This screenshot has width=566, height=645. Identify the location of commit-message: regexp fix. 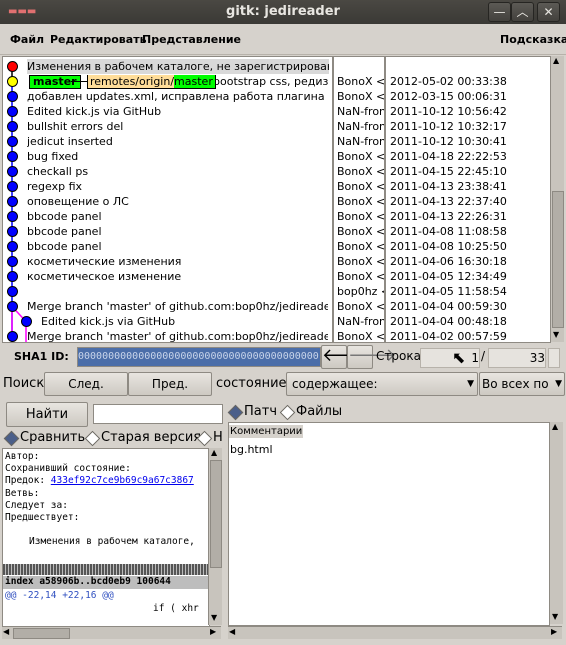
(177, 186).